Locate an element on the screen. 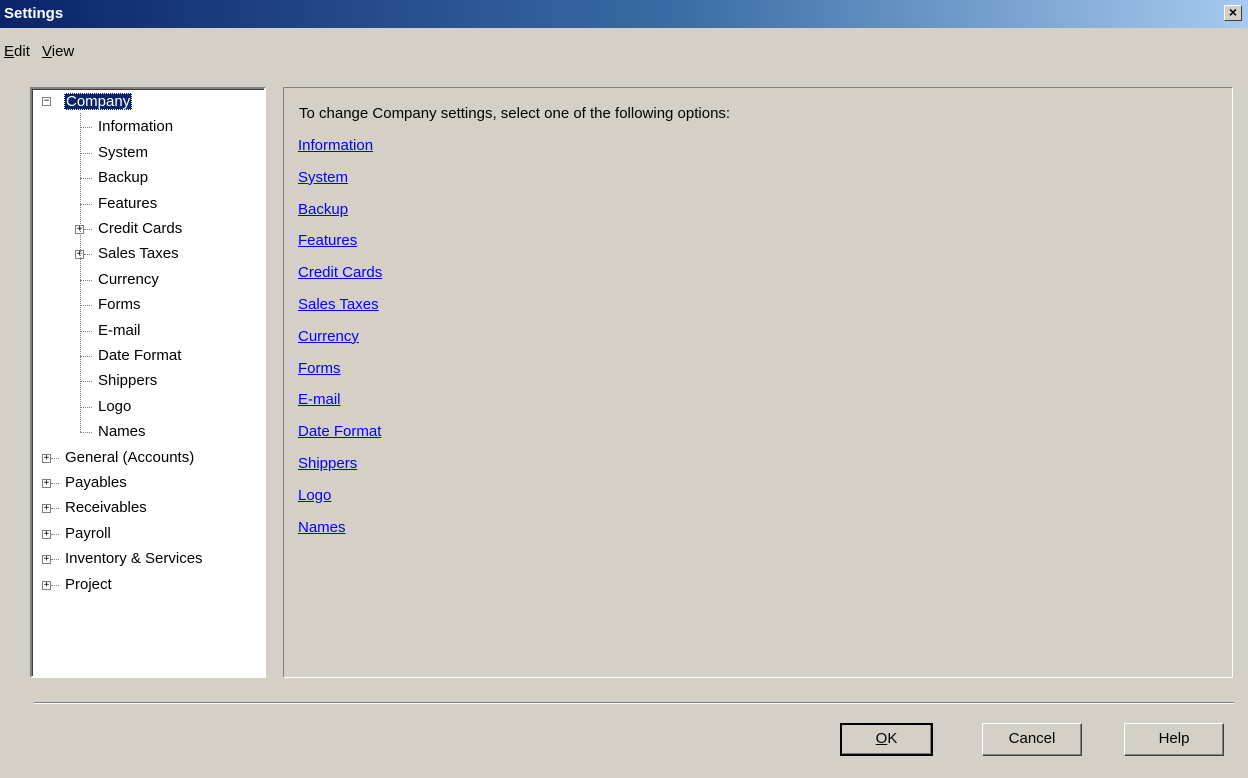 Image resolution: width=1248 pixels, height=778 pixels. tree-node-label: Receivables is located at coordinates (106, 508).